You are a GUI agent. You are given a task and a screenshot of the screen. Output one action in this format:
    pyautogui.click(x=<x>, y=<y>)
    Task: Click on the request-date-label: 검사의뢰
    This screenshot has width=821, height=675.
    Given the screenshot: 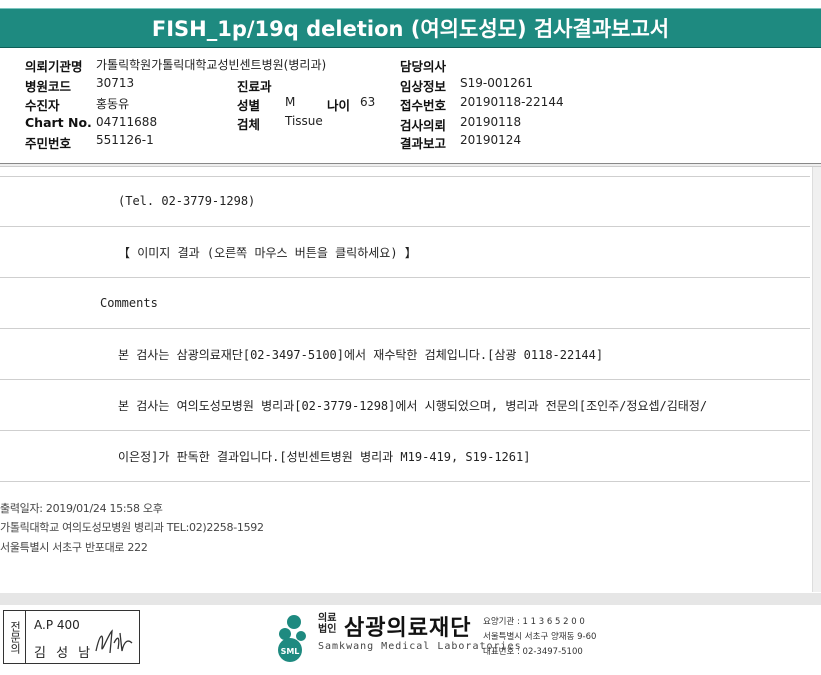 What is the action you would take?
    pyautogui.click(x=423, y=125)
    